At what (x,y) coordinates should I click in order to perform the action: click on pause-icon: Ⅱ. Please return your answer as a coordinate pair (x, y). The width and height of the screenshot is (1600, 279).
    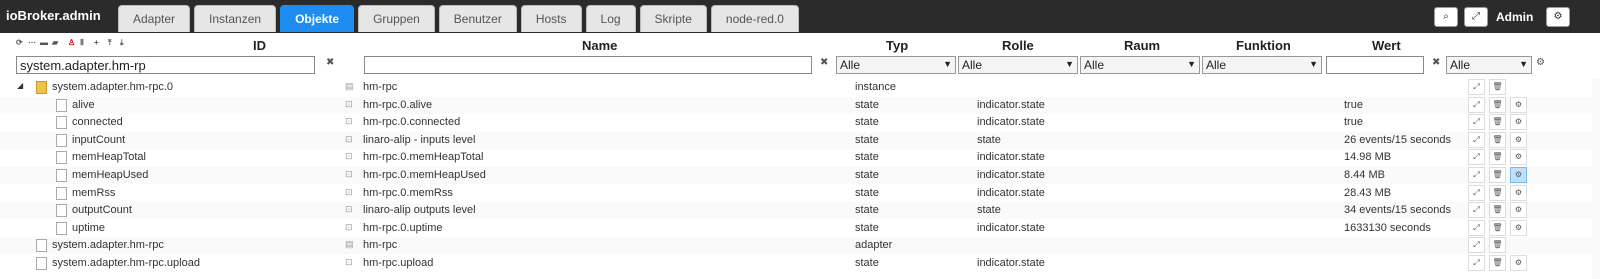
    Looking at the image, I should click on (82, 42).